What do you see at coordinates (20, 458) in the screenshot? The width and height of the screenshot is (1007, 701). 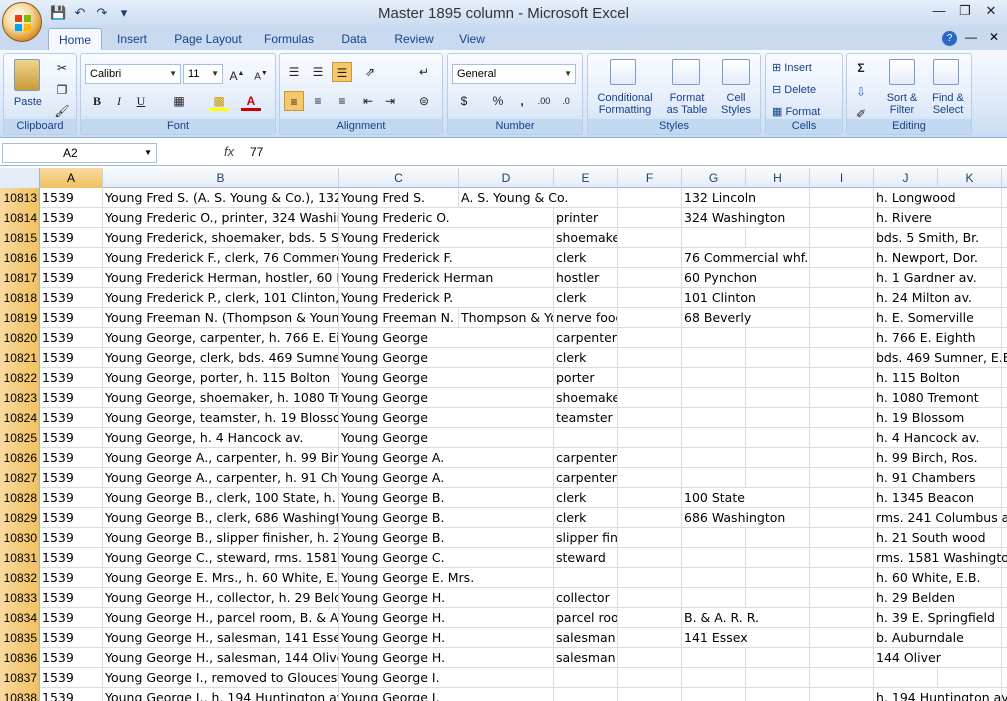 I see `row-header: 10826` at bounding box center [20, 458].